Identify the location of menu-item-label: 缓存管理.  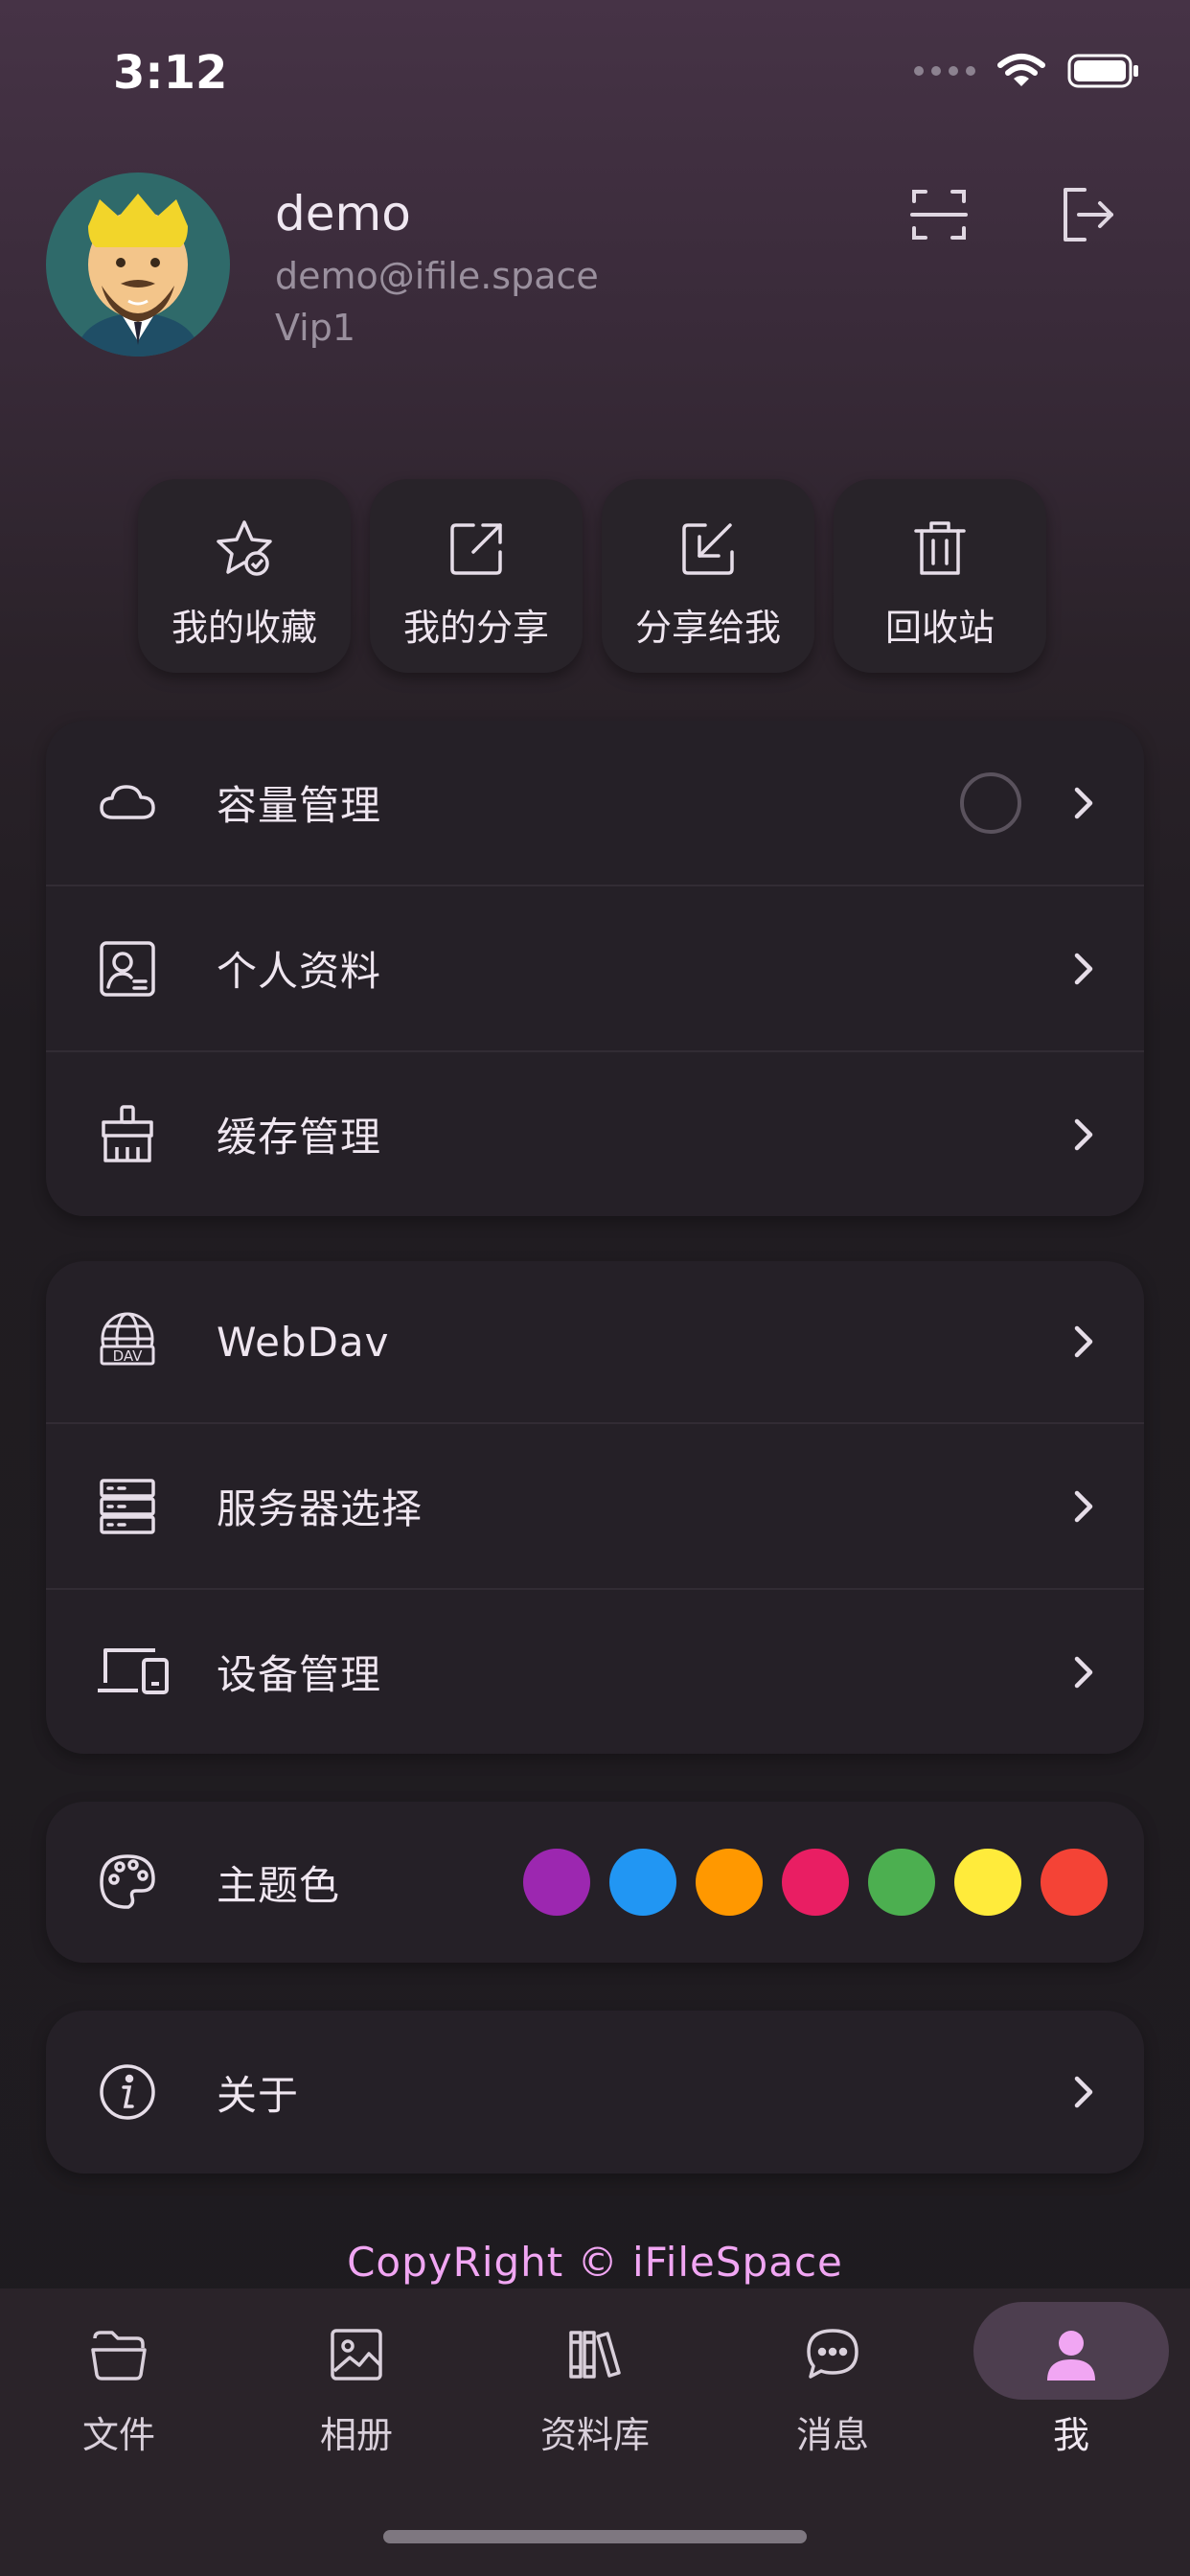
(300, 1137).